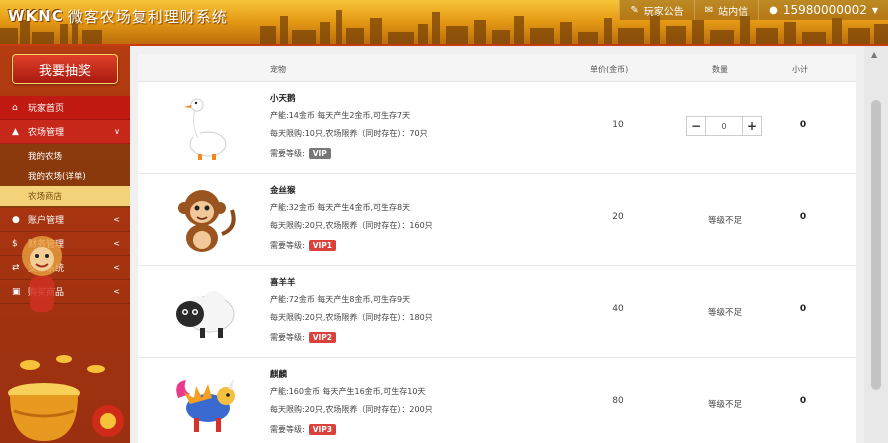 The width and height of the screenshot is (888, 443). Describe the element at coordinates (609, 69) in the screenshot. I see `col-price: 单价(金币)` at that location.